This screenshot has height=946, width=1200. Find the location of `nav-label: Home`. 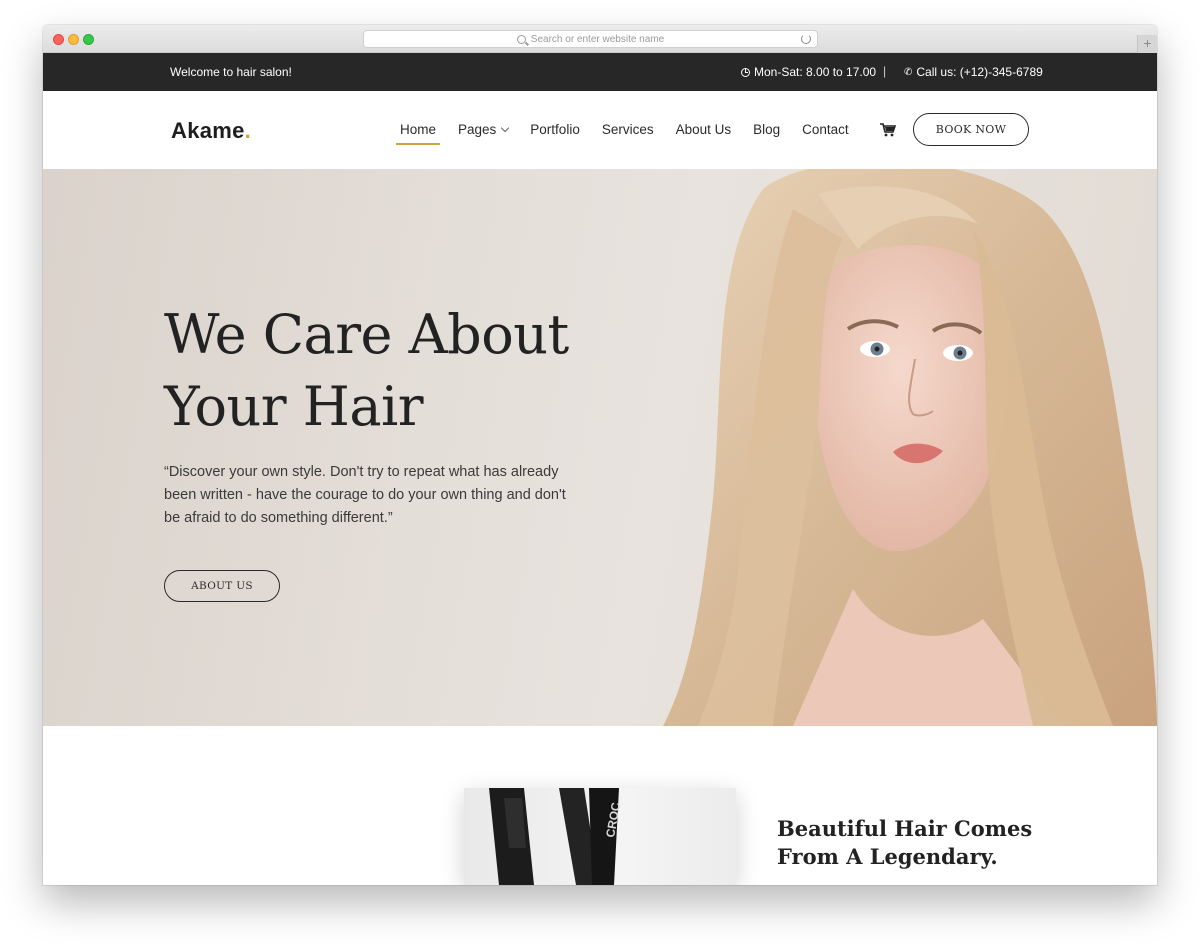

nav-label: Home is located at coordinates (418, 129).